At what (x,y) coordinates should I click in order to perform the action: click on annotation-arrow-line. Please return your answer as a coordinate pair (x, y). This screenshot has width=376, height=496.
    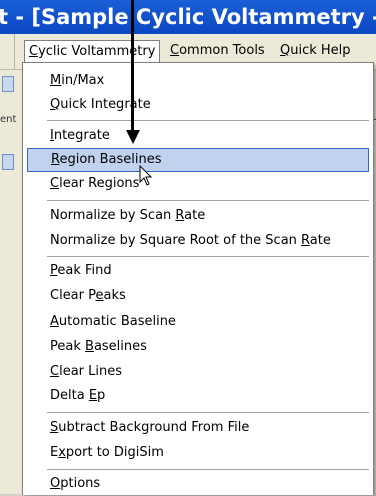
    Looking at the image, I should click on (132, 67).